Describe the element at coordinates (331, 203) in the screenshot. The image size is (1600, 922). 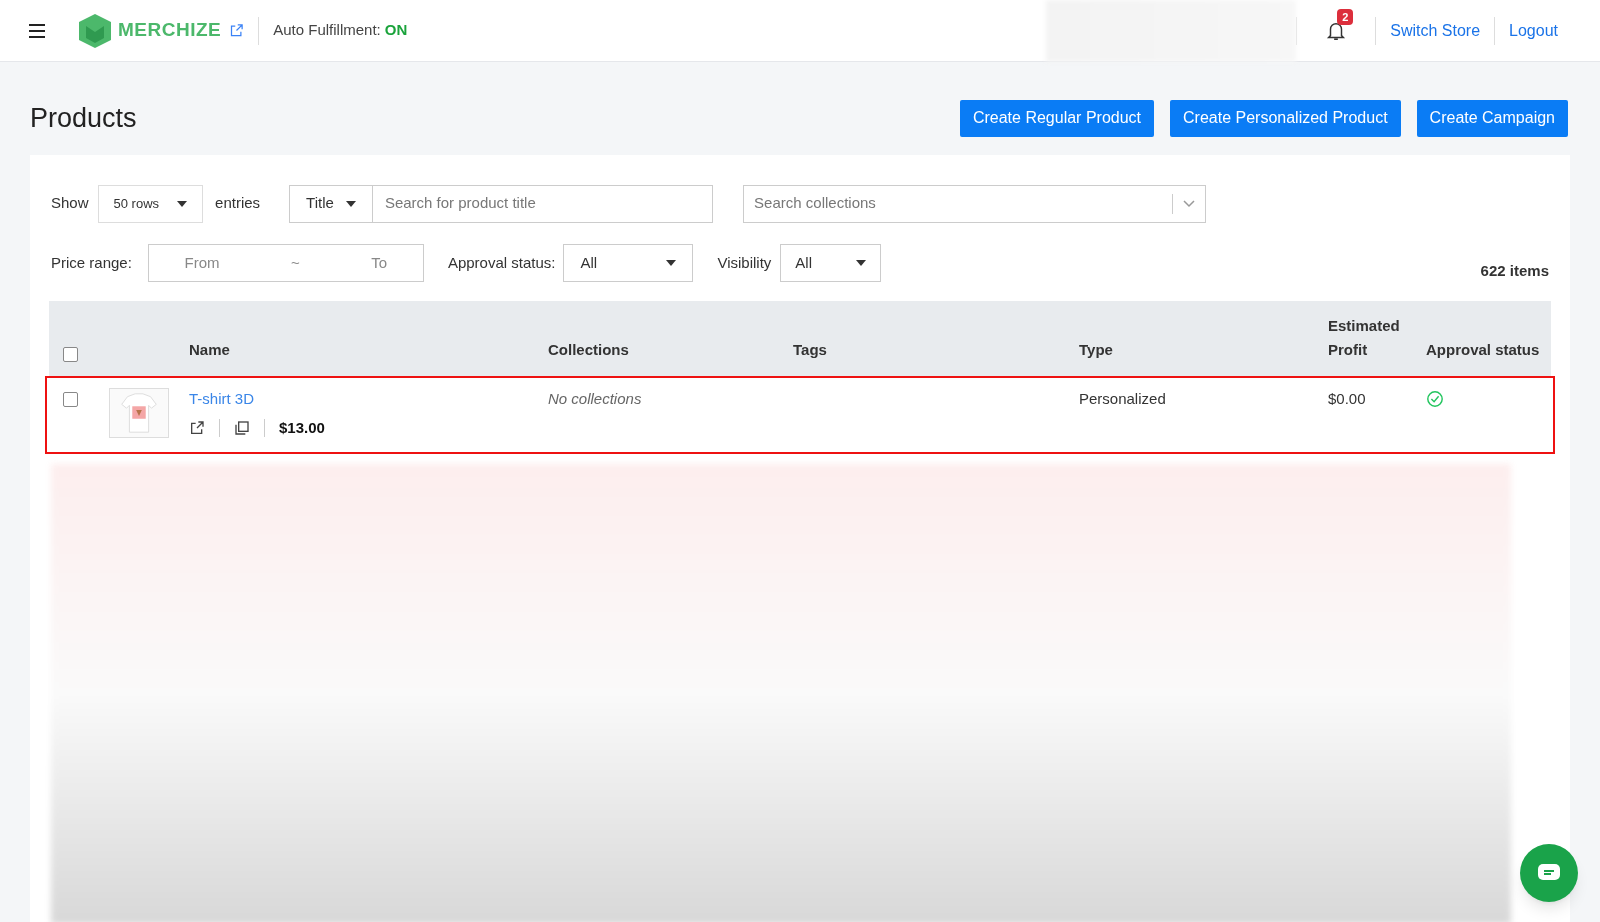
I see `search-by-select: Title` at that location.